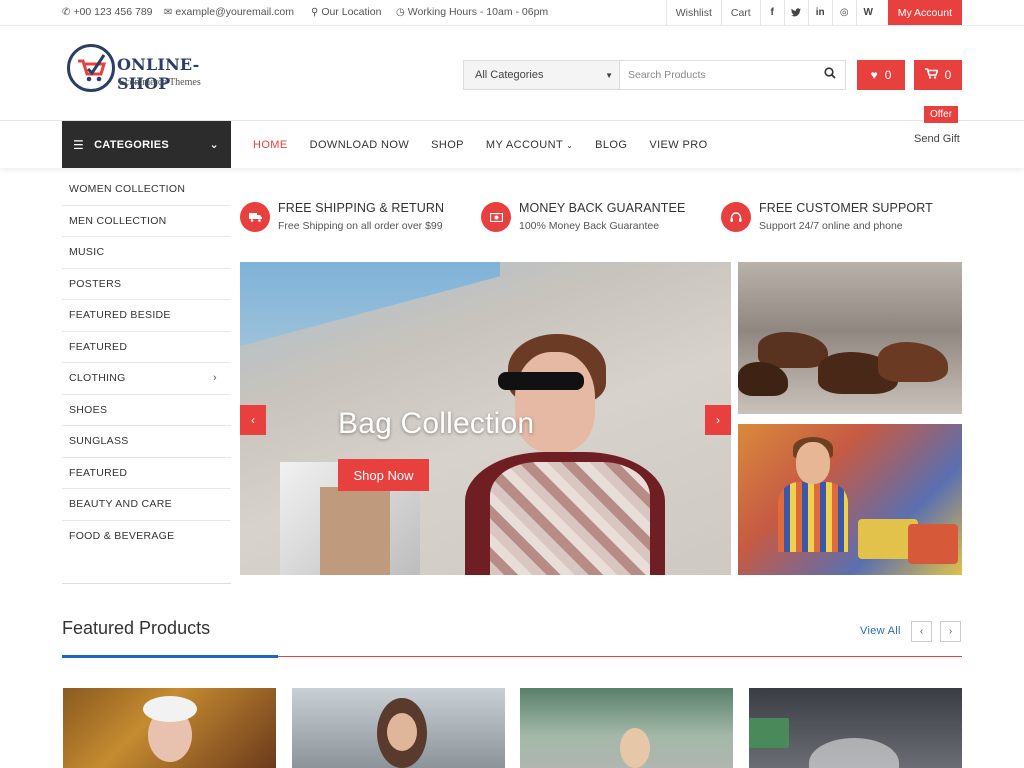  What do you see at coordinates (850, 499) in the screenshot?
I see `promo-image-toys` at bounding box center [850, 499].